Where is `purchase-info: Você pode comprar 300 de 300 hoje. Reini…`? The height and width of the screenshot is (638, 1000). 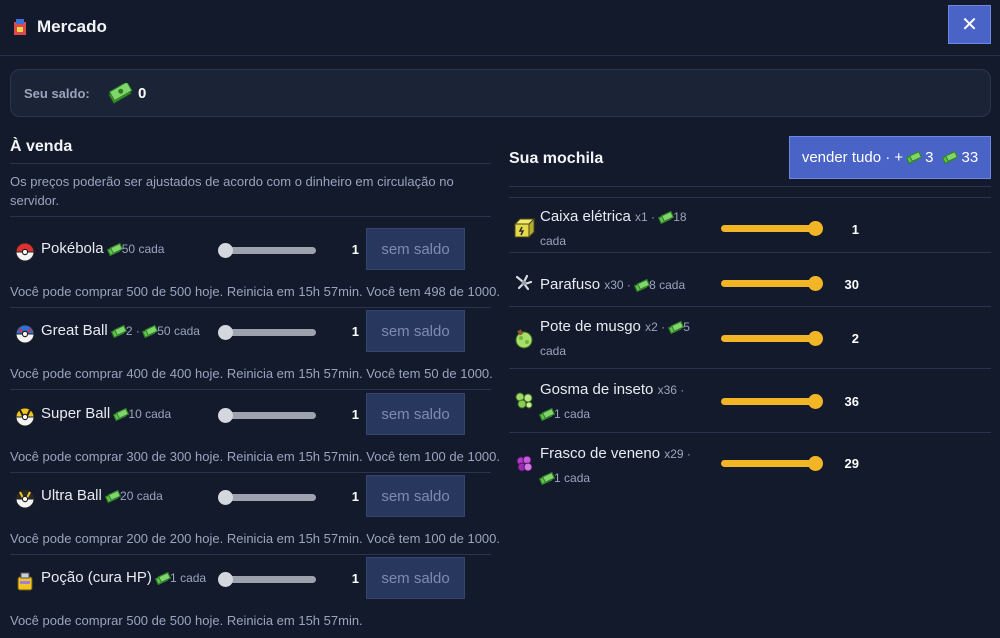 purchase-info: Você pode comprar 300 de 300 hoje. Reini… is located at coordinates (255, 456).